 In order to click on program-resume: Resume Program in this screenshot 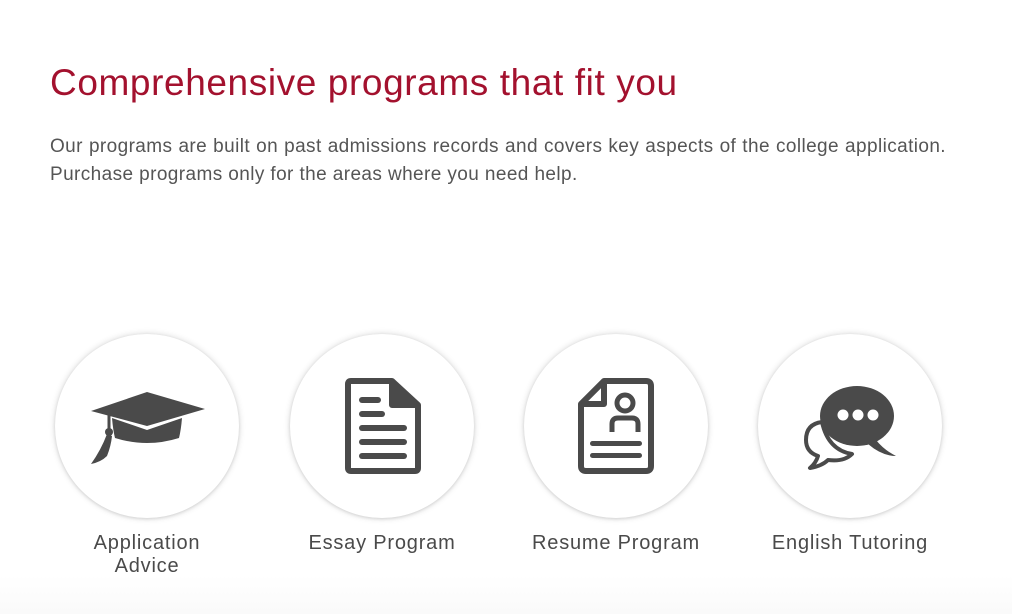, I will do `click(616, 457)`.